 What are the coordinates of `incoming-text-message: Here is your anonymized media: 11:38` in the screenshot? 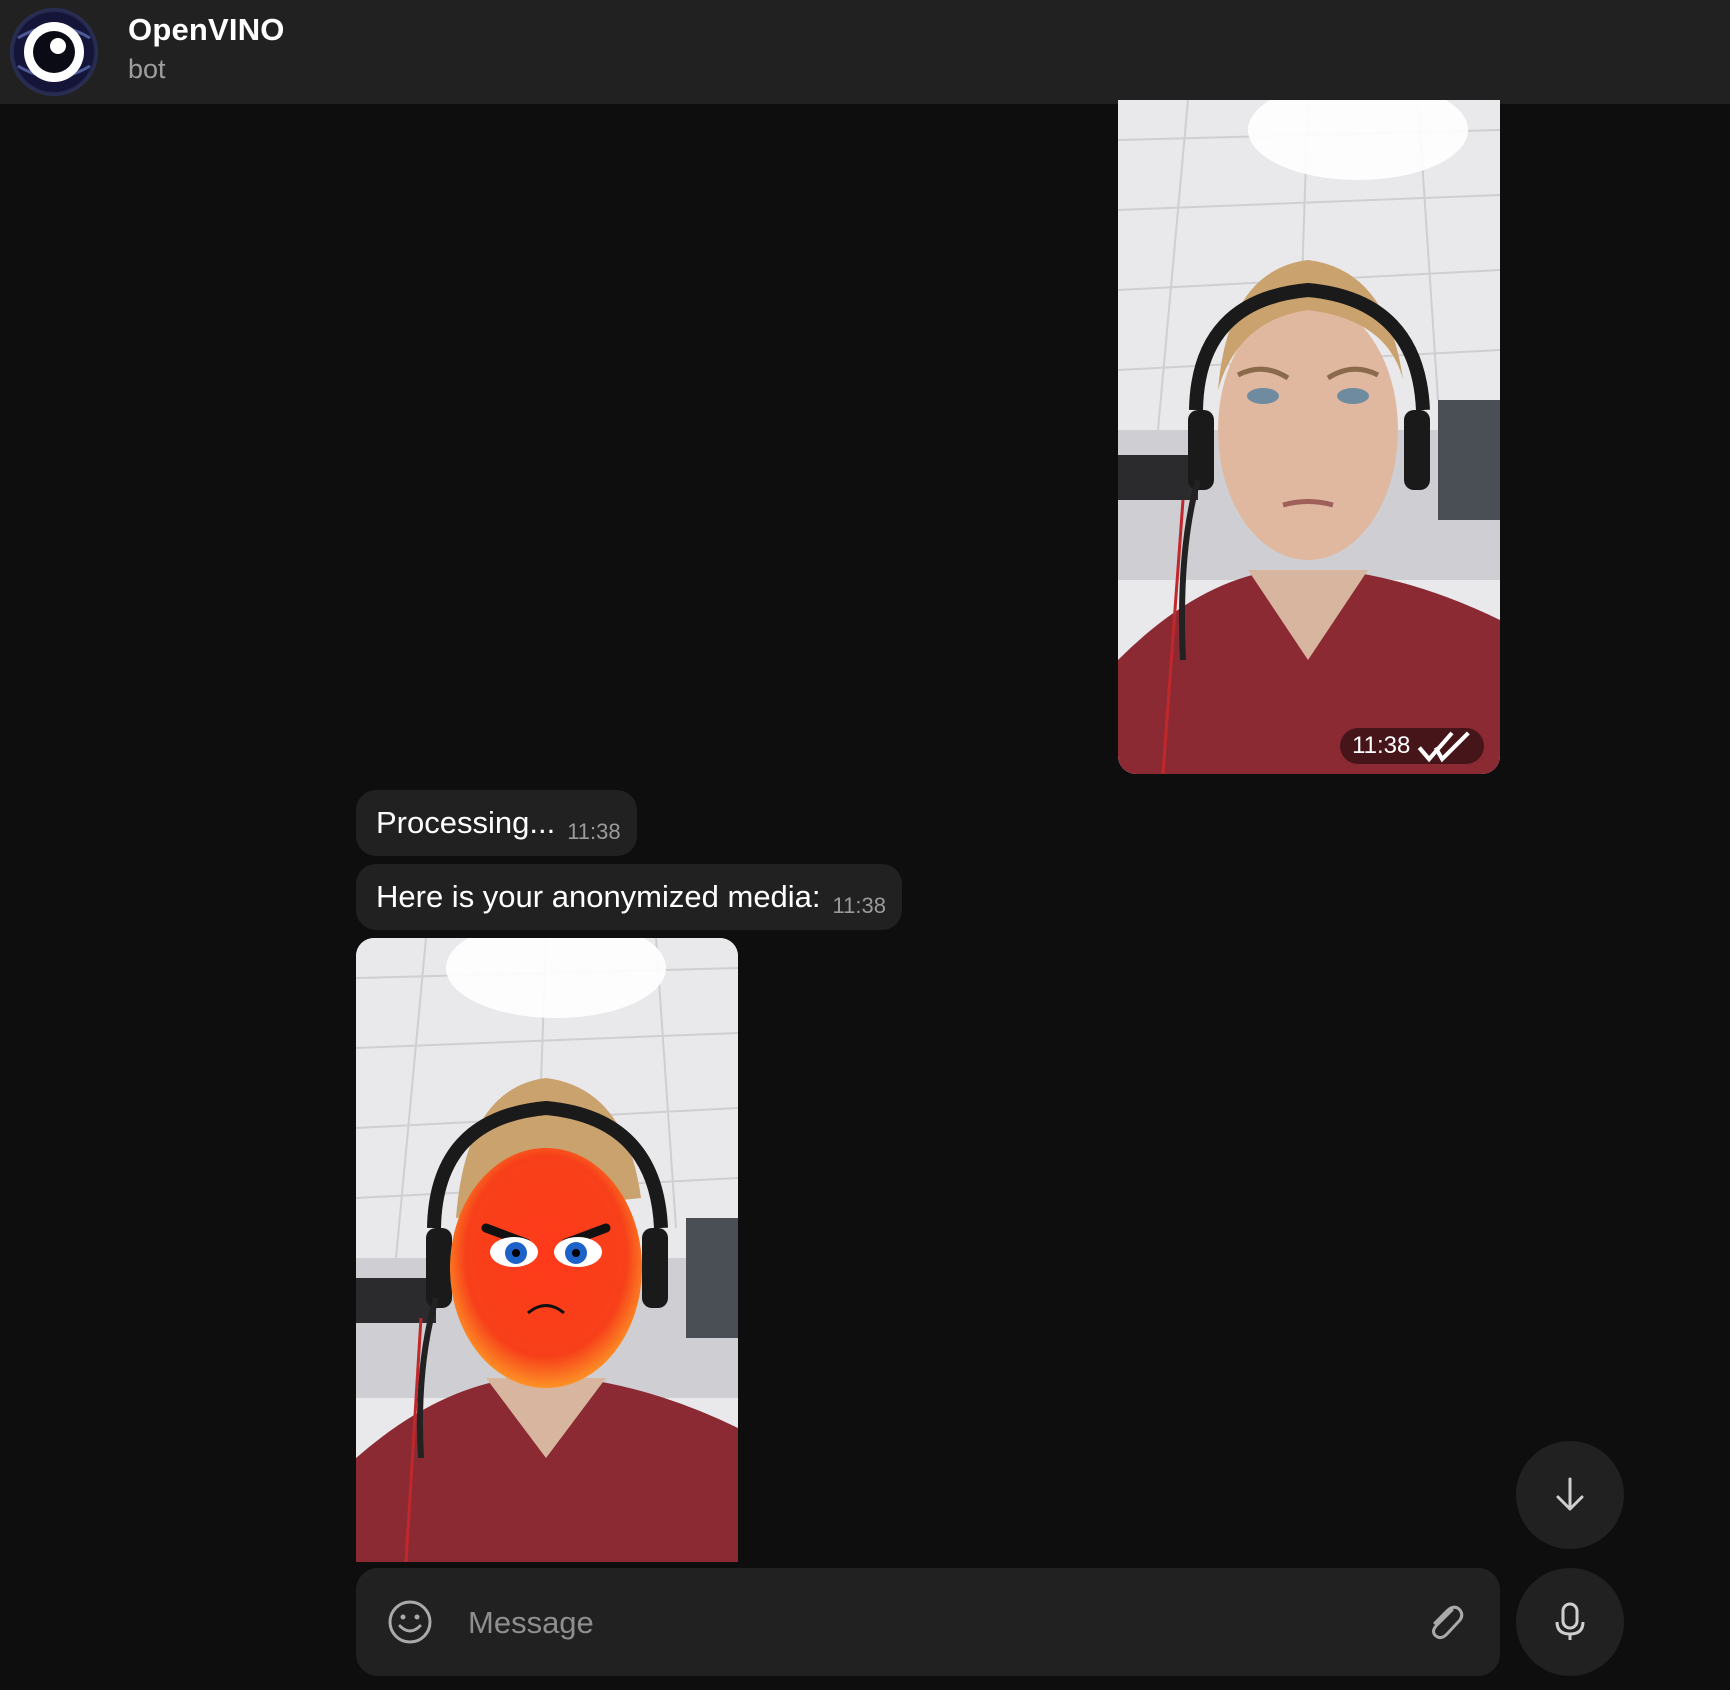 It's located at (629, 897).